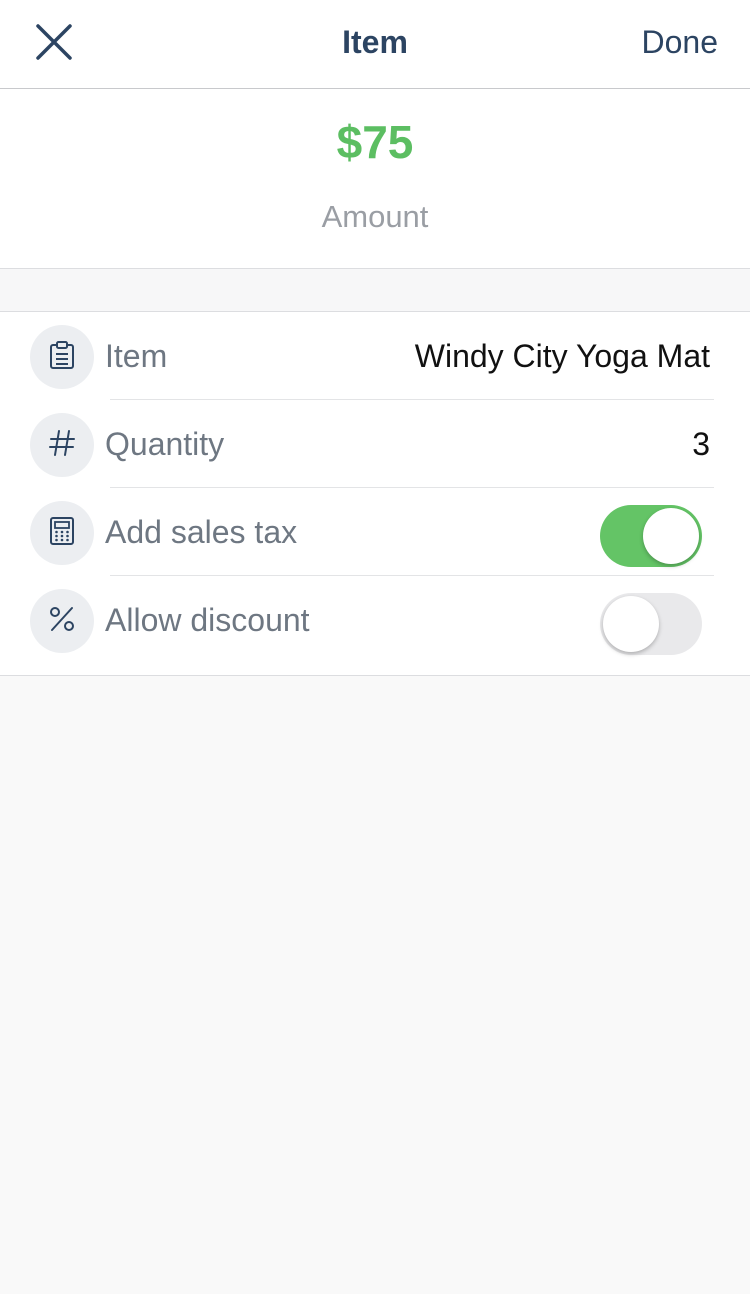 The image size is (750, 1294). What do you see at coordinates (375, 532) in the screenshot?
I see `sales-tax-row: Add sales tax` at bounding box center [375, 532].